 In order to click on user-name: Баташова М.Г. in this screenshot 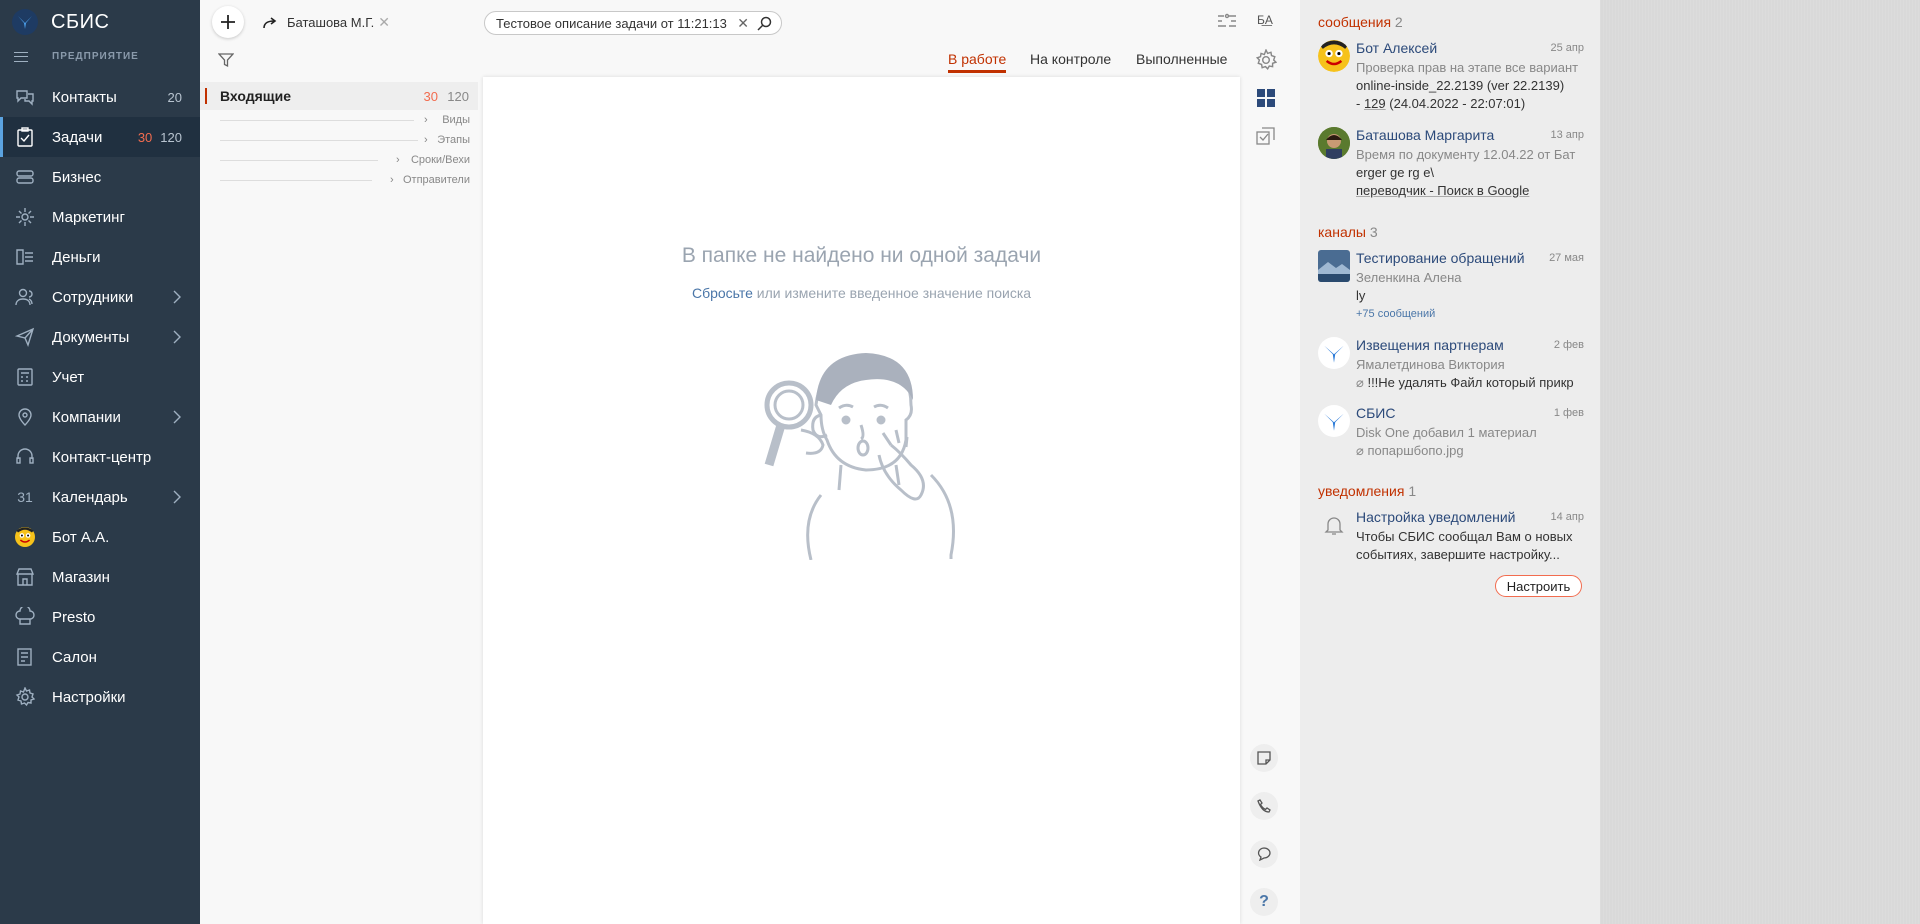, I will do `click(331, 22)`.